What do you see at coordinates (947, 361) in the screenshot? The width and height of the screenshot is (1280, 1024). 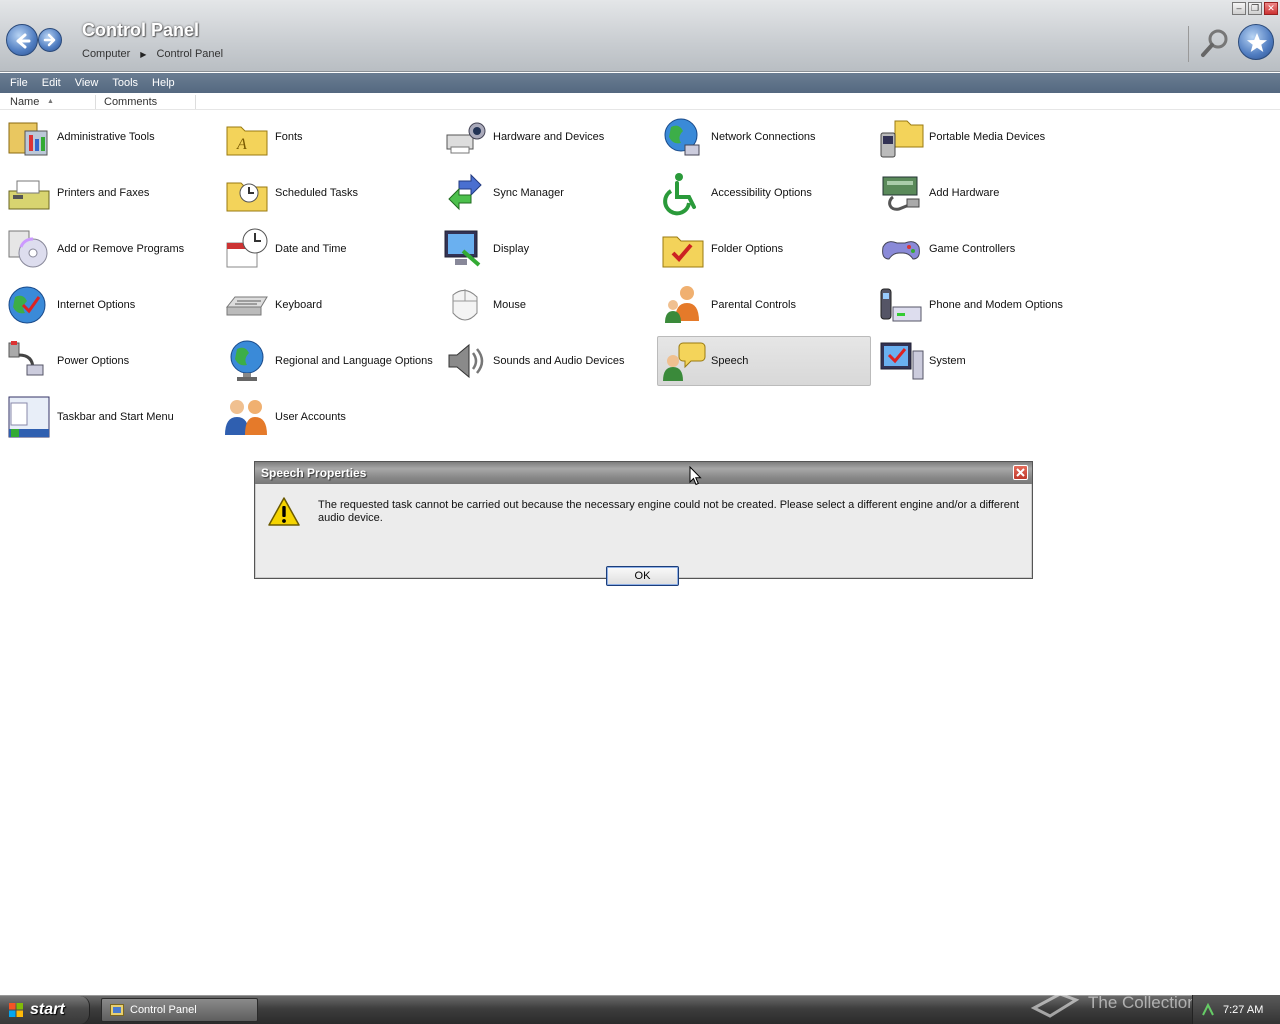 I see `cp-item-label: System` at bounding box center [947, 361].